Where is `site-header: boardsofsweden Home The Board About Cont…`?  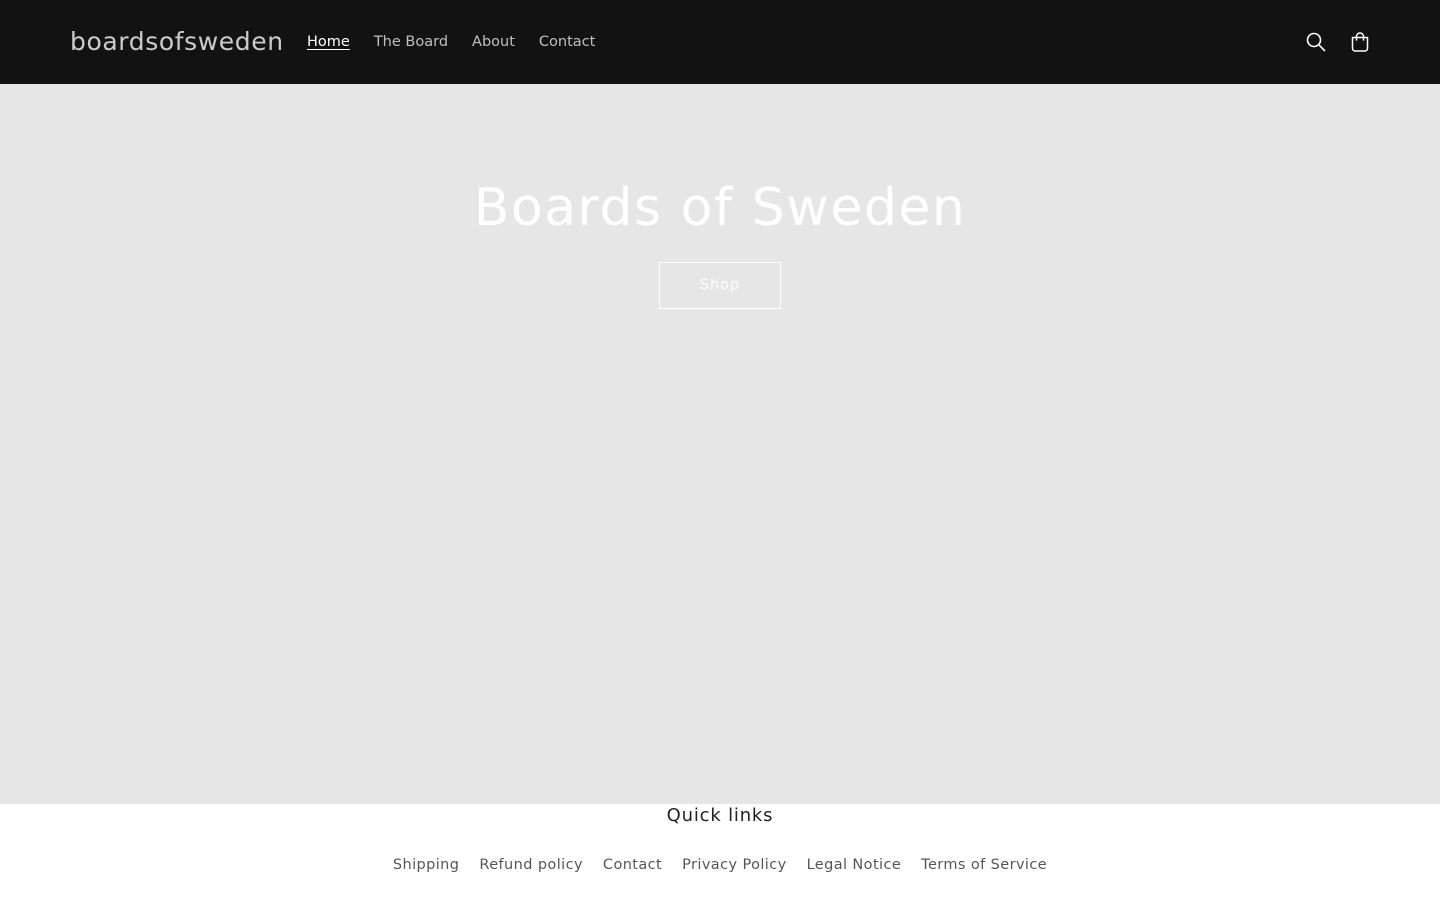
site-header: boardsofsweden Home The Board About Cont… is located at coordinates (720, 42).